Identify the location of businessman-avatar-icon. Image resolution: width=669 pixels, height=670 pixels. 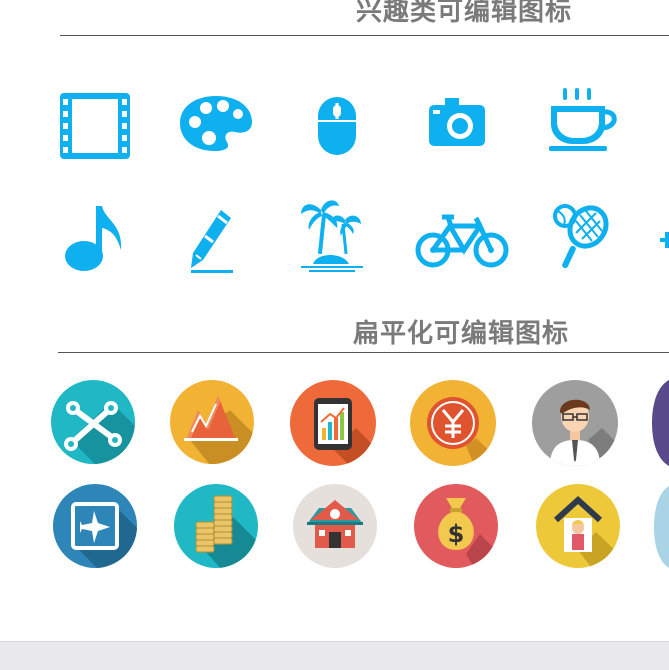
(575, 423).